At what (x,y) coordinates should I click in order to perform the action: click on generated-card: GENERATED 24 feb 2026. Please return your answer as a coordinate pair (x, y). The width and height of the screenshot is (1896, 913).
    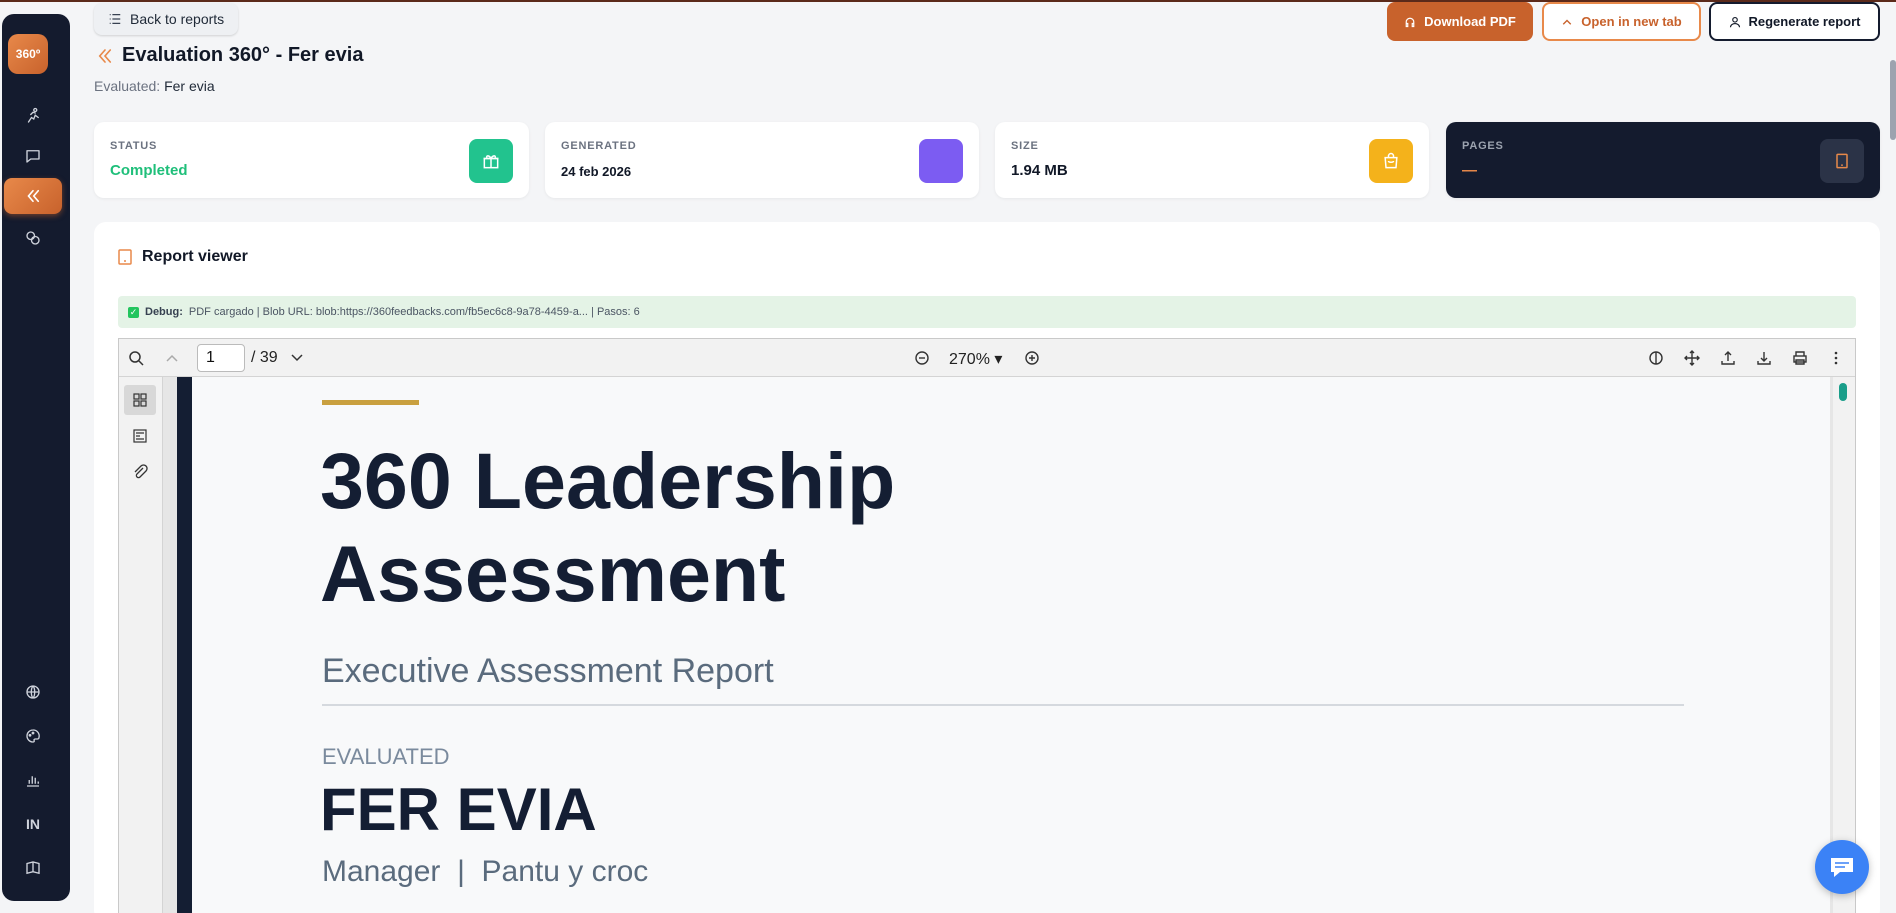
    Looking at the image, I should click on (762, 160).